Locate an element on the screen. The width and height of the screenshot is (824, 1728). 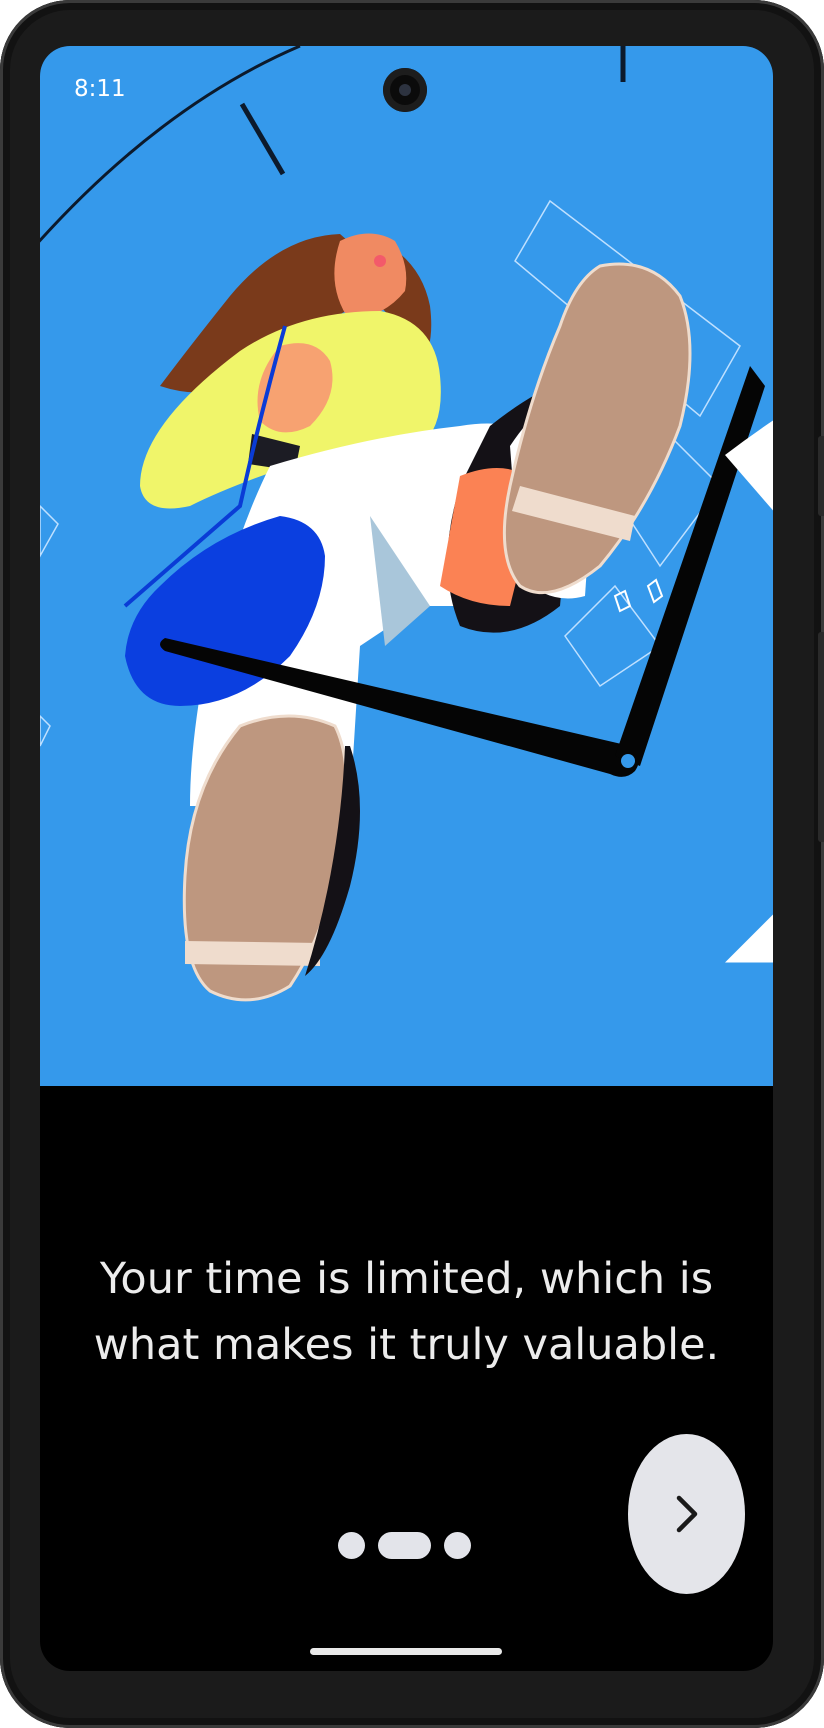
home-indicator is located at coordinates (406, 1651).